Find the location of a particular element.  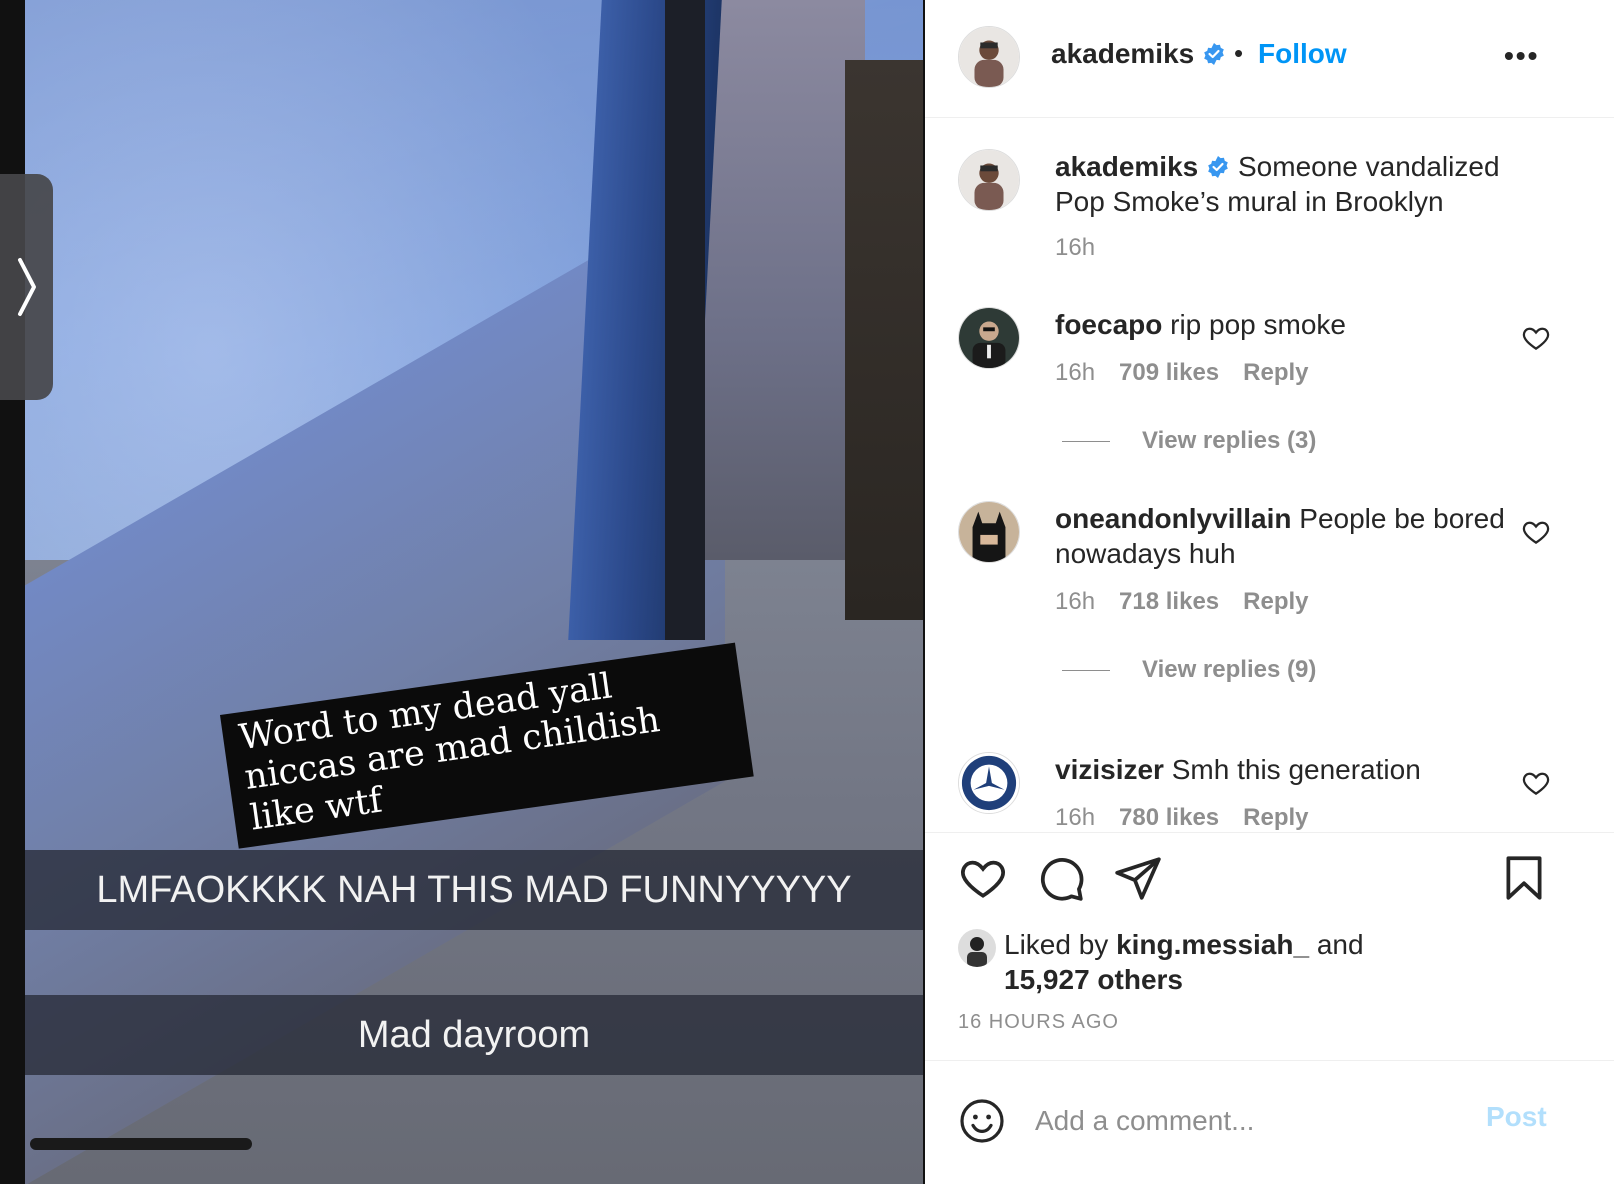

post-timestamp: 16 HOURS AGO is located at coordinates (1038, 1022).